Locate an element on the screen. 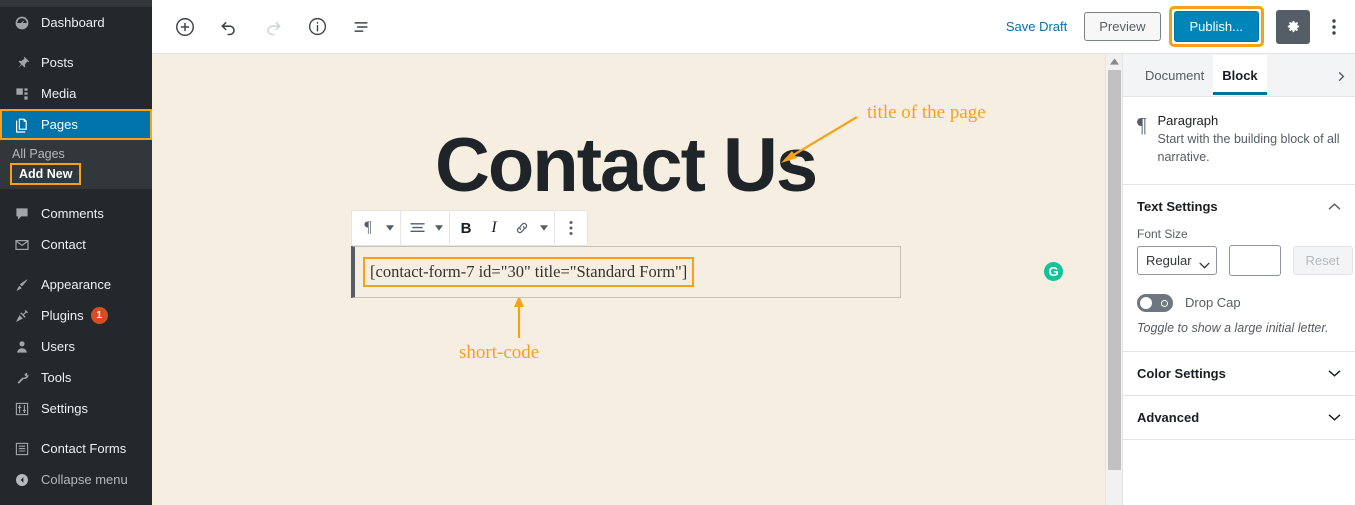  toggle-knob is located at coordinates (1146, 302).